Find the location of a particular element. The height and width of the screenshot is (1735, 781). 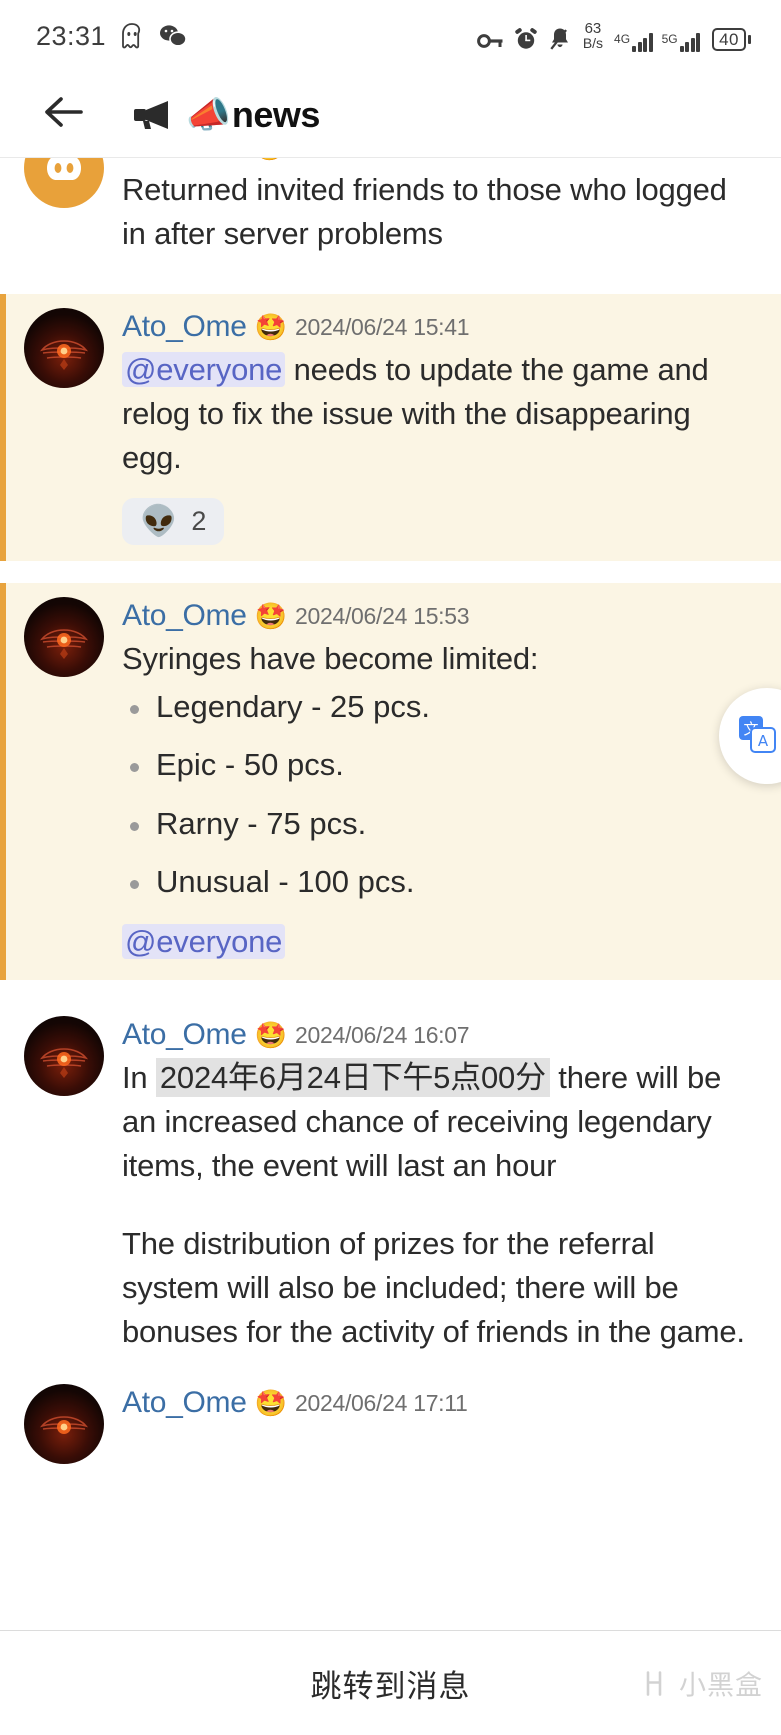

message-meta: Ato_Ome 🤩 2024/06/24 17:11 is located at coordinates (439, 1403).